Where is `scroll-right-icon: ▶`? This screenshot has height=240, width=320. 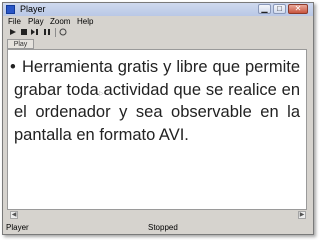
scroll-right-icon: ▶ is located at coordinates (302, 215).